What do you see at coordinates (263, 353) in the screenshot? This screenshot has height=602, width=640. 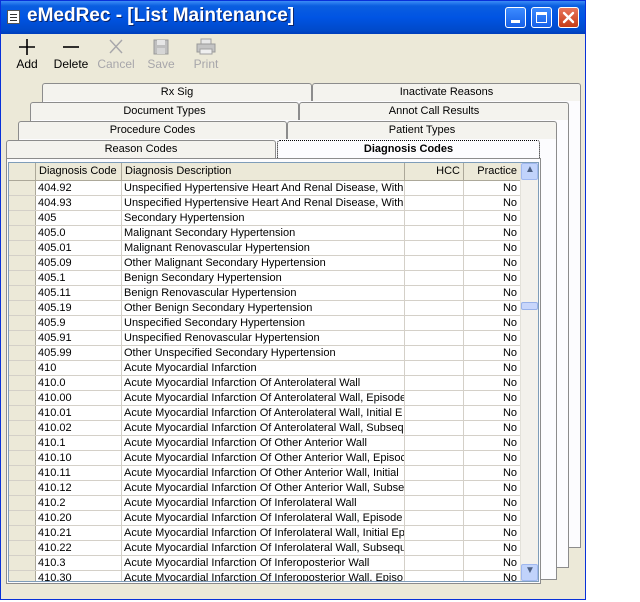 I see `cell-diagnosis-description: Other Unspecified Secondary Hypertension` at bounding box center [263, 353].